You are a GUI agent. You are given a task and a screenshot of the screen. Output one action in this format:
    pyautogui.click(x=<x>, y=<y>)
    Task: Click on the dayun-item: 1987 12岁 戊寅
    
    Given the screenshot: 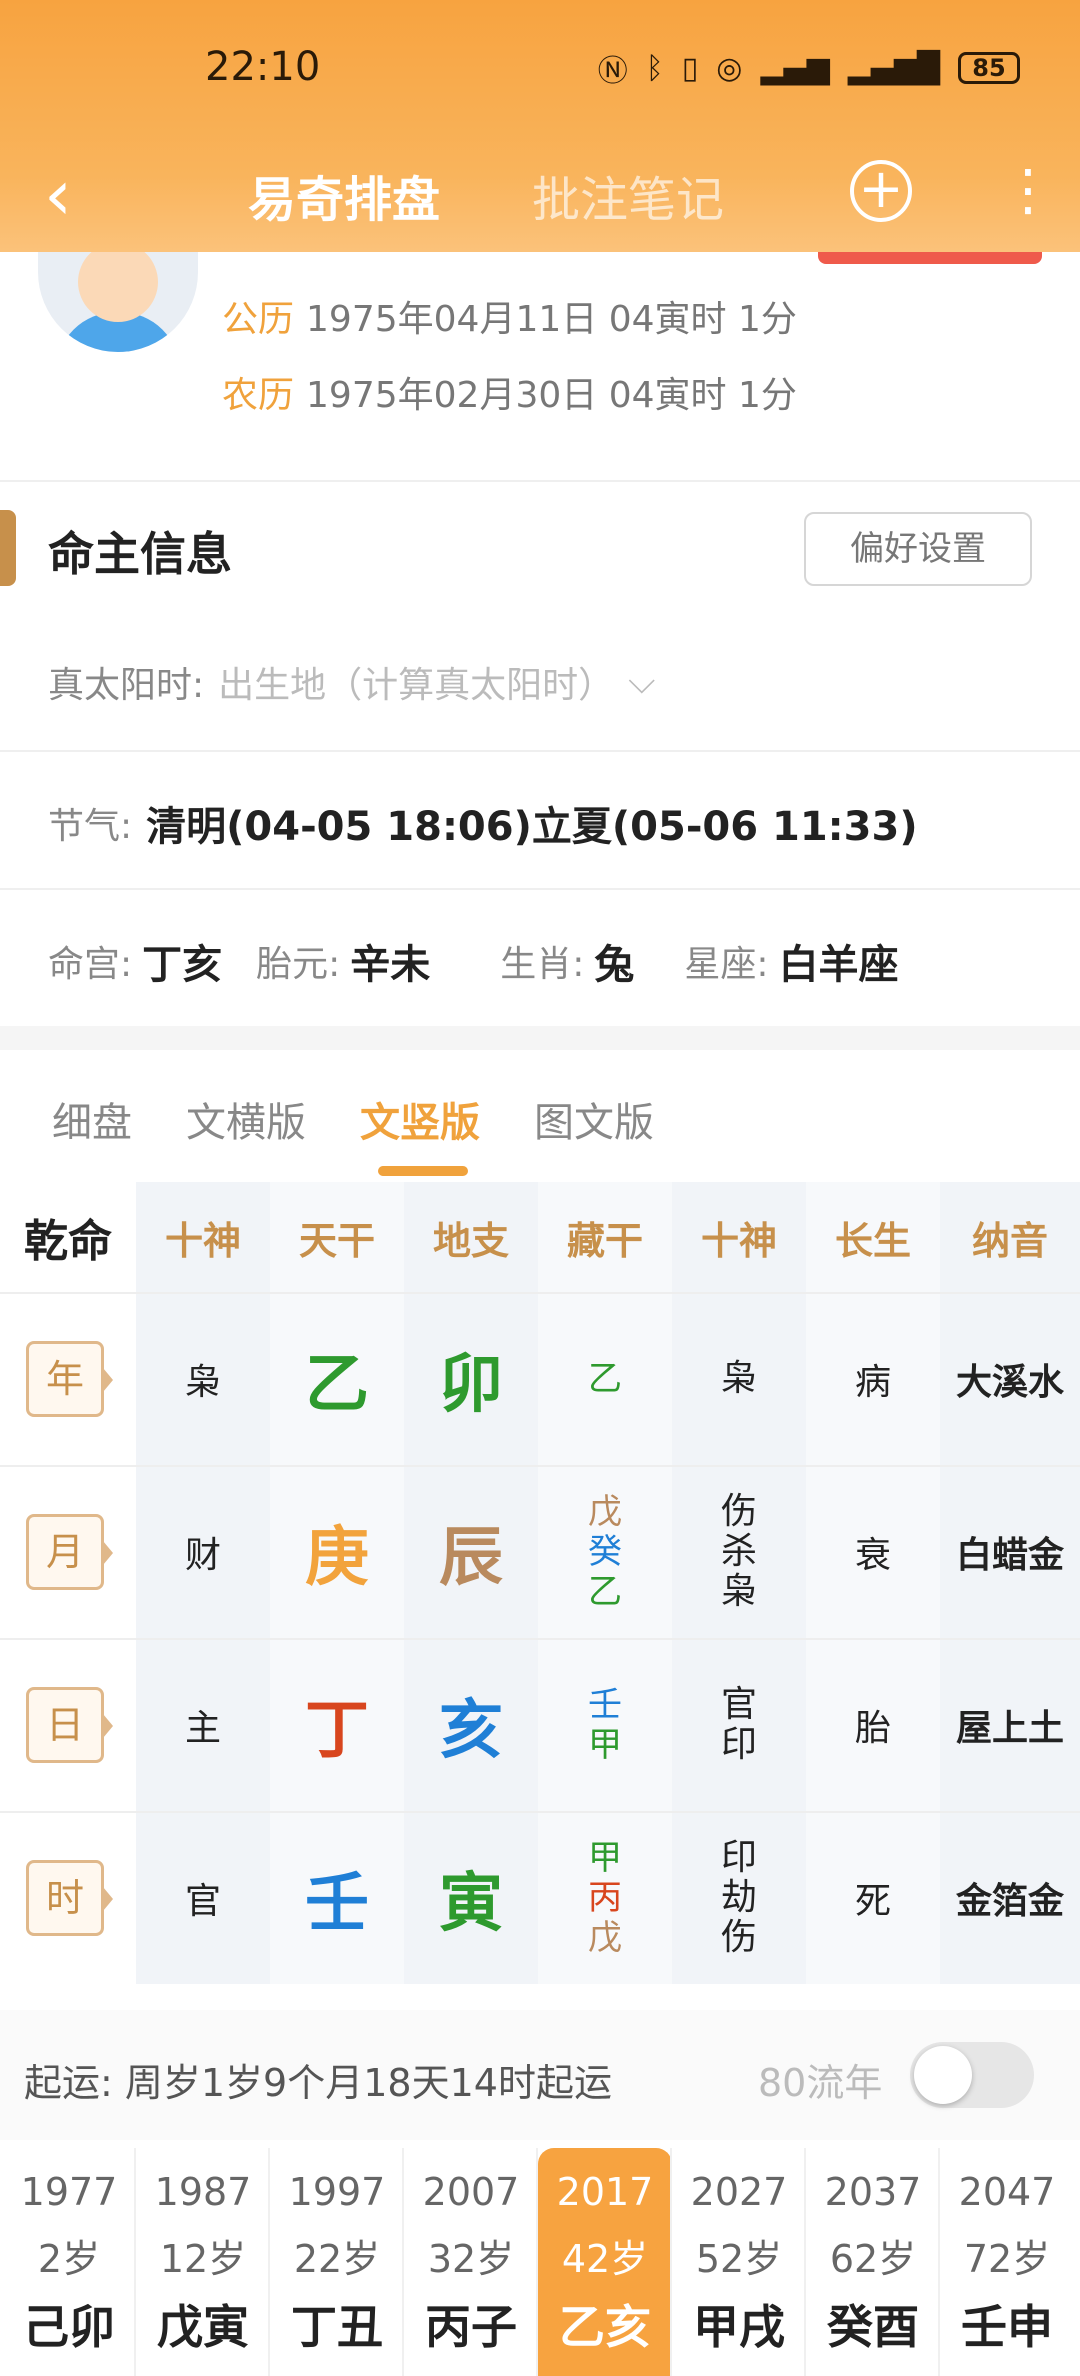 What is the action you would take?
    pyautogui.click(x=203, y=2262)
    